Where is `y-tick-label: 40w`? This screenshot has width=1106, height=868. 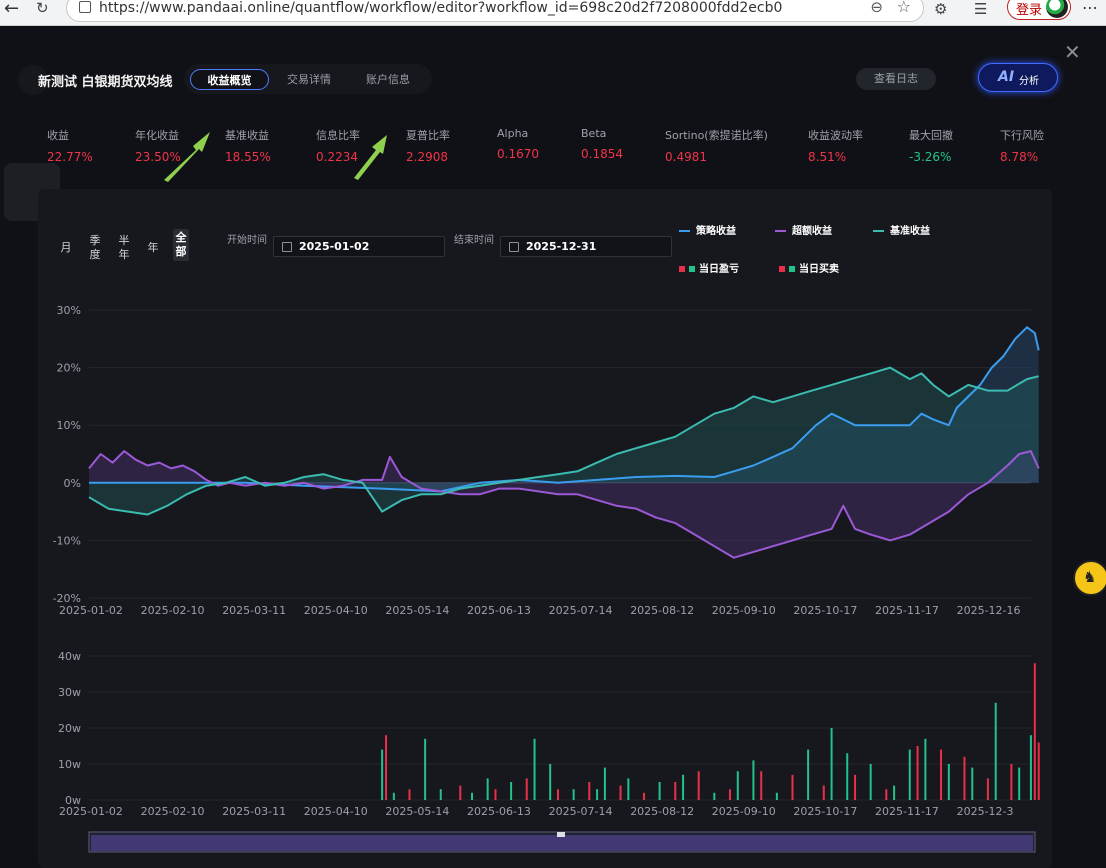
y-tick-label: 40w is located at coordinates (69, 656).